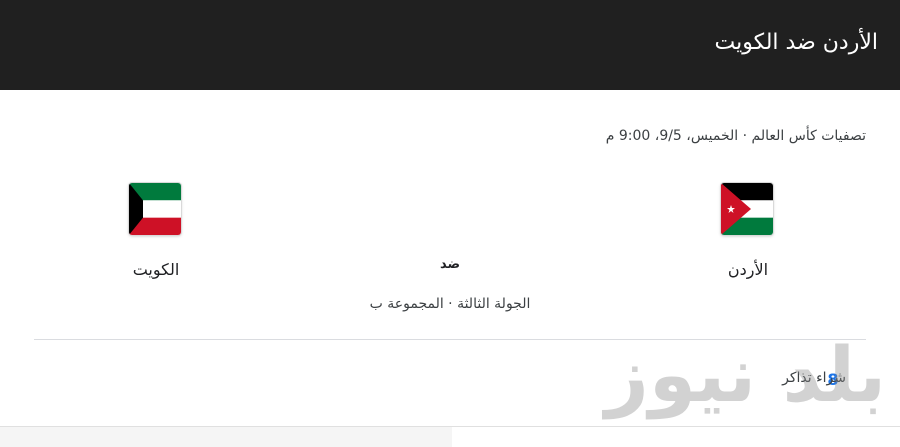  What do you see at coordinates (155, 209) in the screenshot?
I see `kuwait-flag-icon` at bounding box center [155, 209].